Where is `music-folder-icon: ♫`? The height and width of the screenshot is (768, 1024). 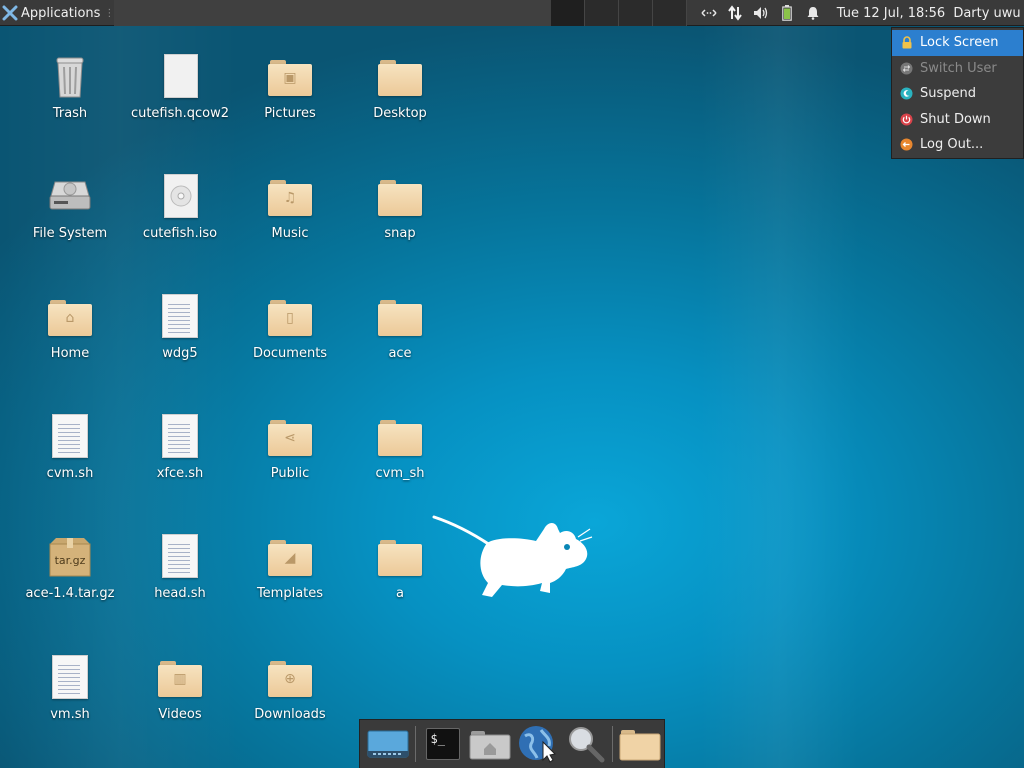
music-folder-icon: ♫ is located at coordinates (290, 196).